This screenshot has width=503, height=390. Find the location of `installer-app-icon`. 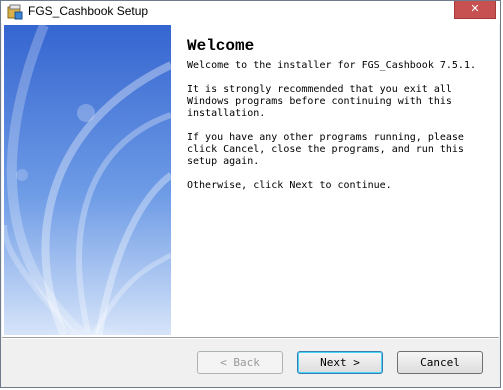

installer-app-icon is located at coordinates (15, 12).